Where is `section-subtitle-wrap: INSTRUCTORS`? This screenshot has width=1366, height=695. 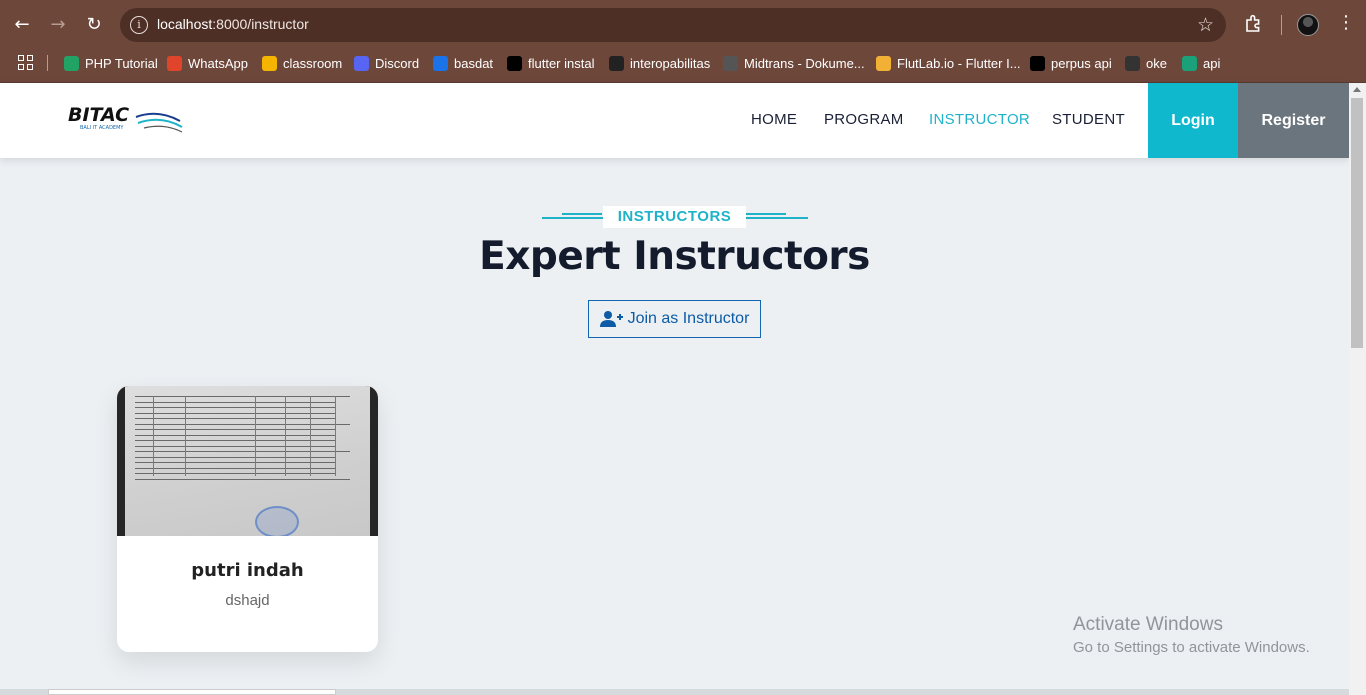
section-subtitle-wrap: INSTRUCTORS is located at coordinates (674, 217).